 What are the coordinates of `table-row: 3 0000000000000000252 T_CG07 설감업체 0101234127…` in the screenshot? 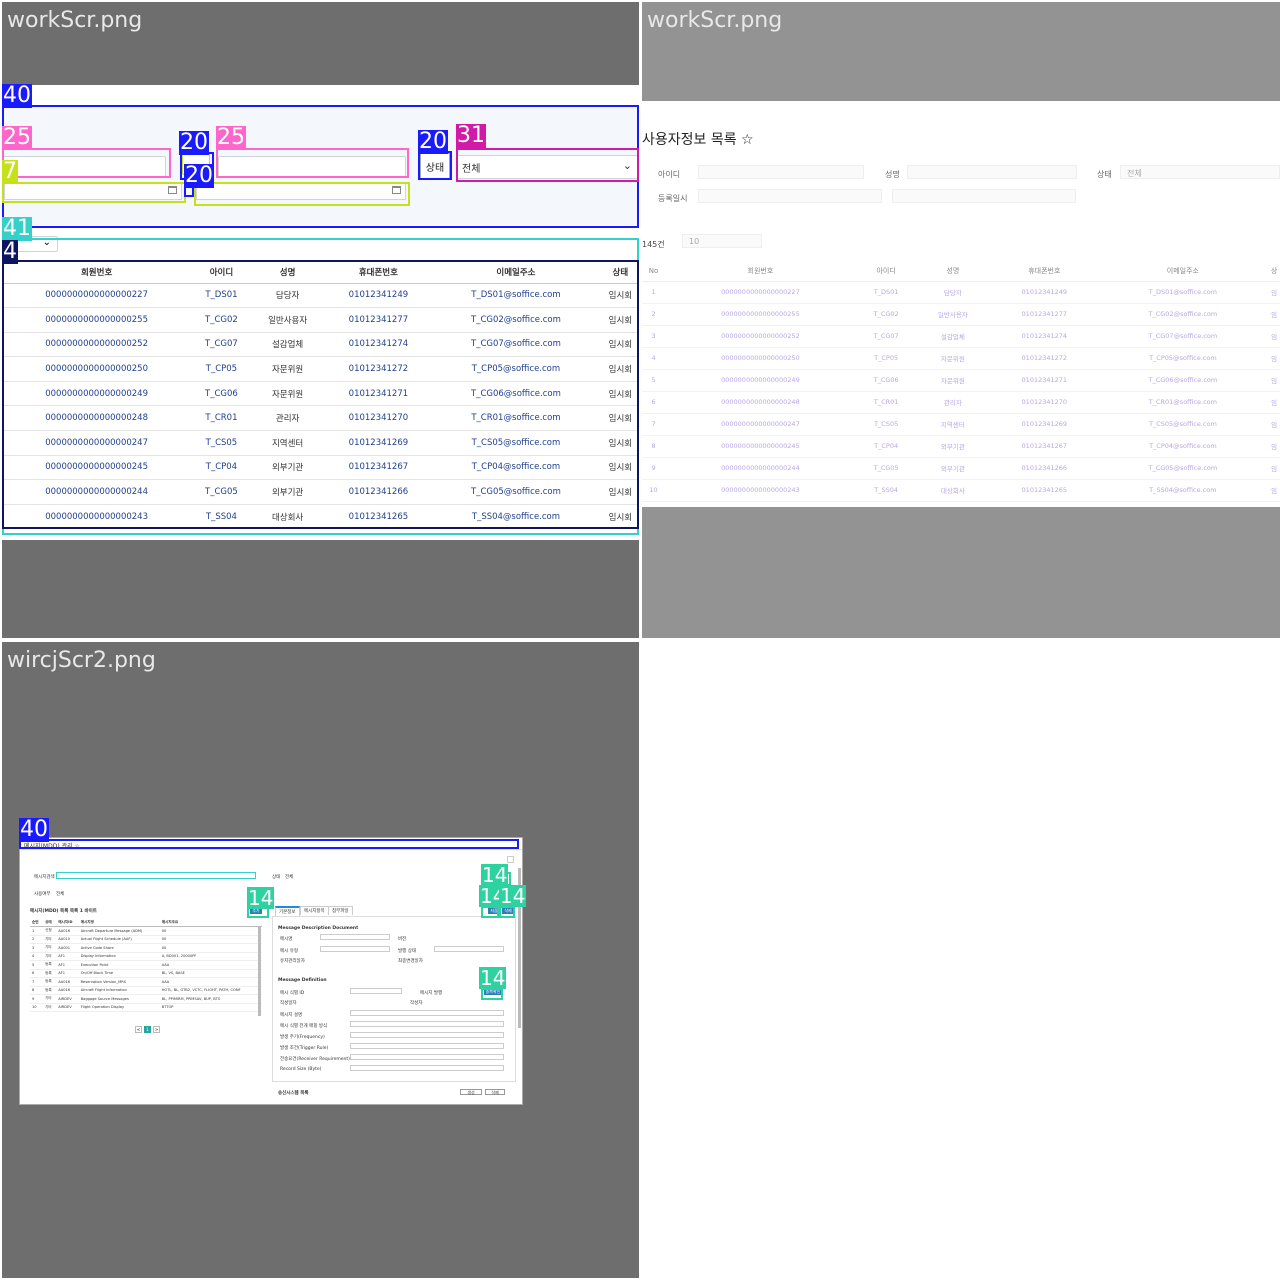 It's located at (961, 336).